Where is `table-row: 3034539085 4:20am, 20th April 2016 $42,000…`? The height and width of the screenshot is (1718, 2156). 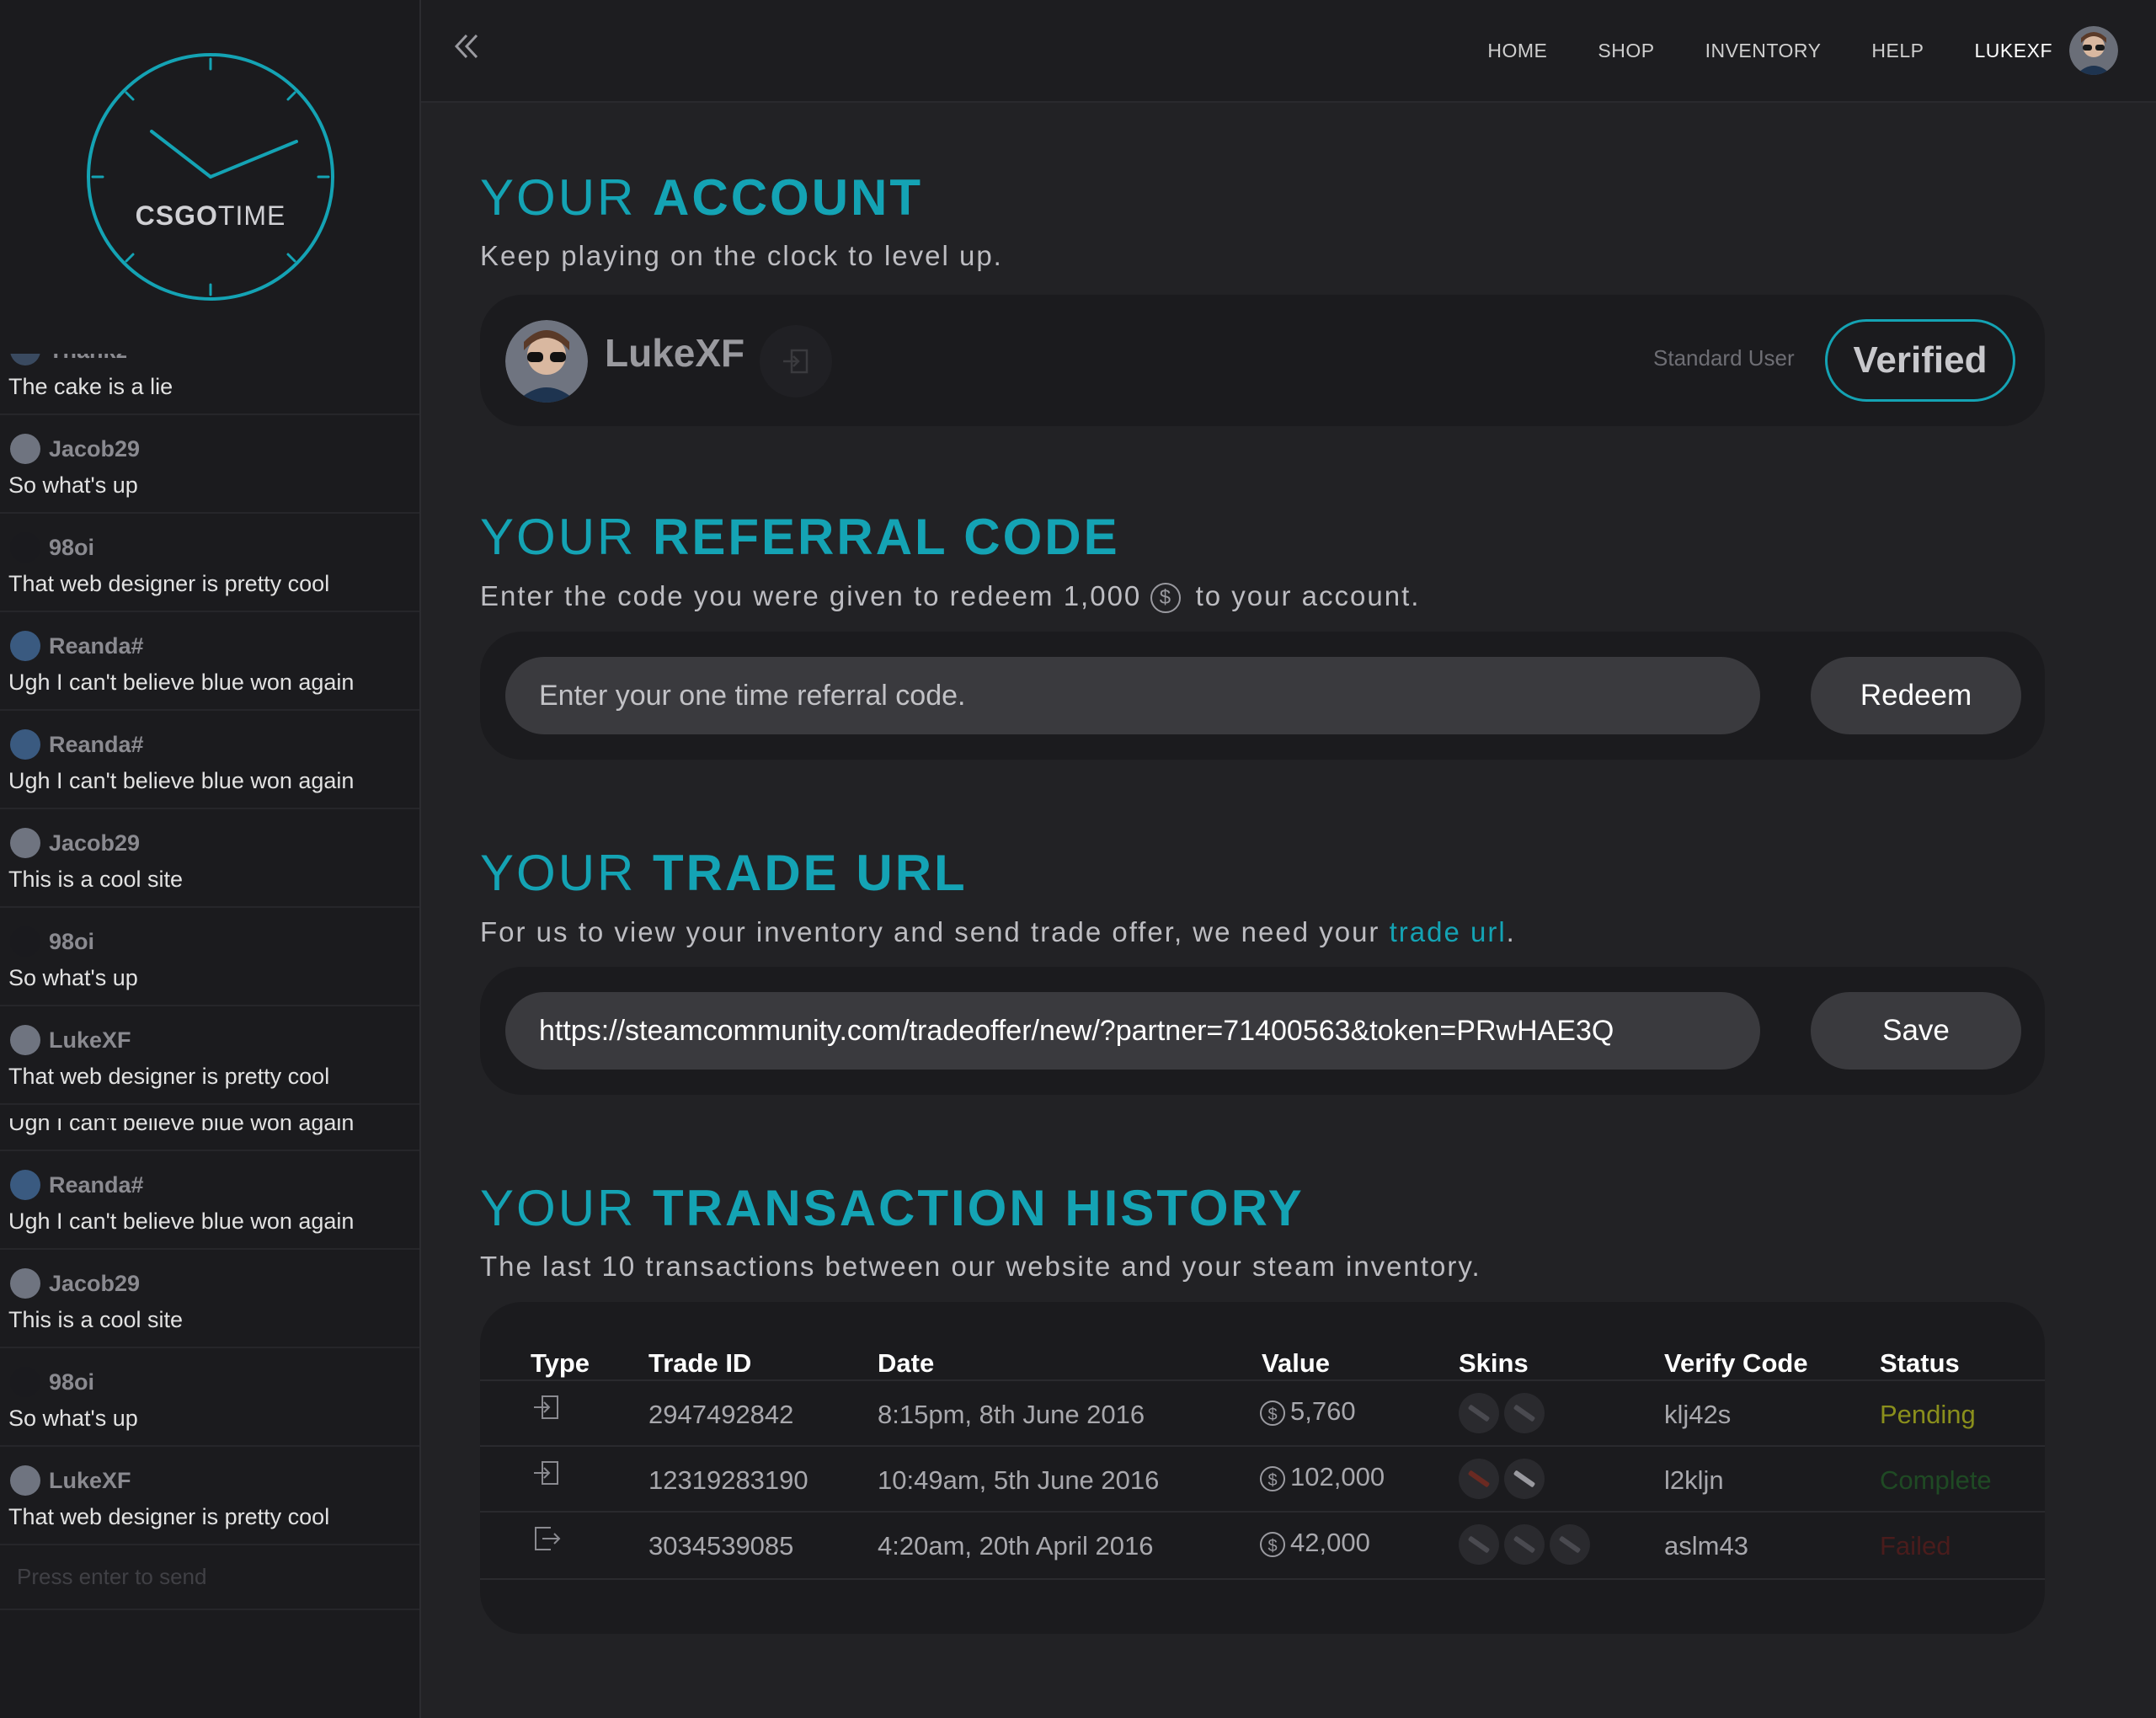
table-row: 3034539085 4:20am, 20th April 2016 $42,000… is located at coordinates (1262, 1545).